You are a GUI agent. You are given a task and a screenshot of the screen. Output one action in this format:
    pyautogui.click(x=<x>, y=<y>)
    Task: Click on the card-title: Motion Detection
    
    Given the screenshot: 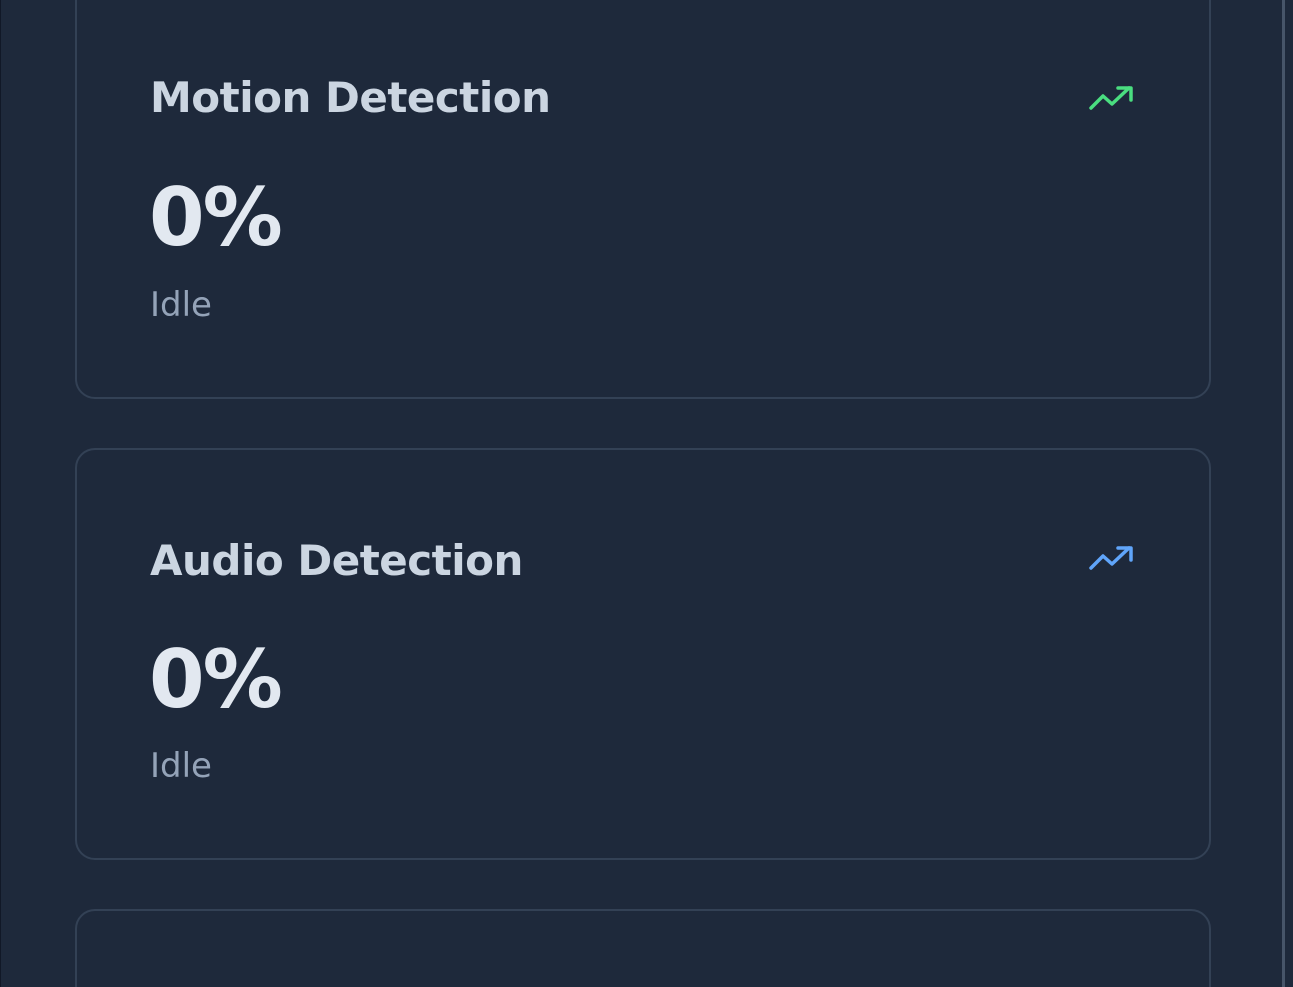 What is the action you would take?
    pyautogui.click(x=350, y=97)
    